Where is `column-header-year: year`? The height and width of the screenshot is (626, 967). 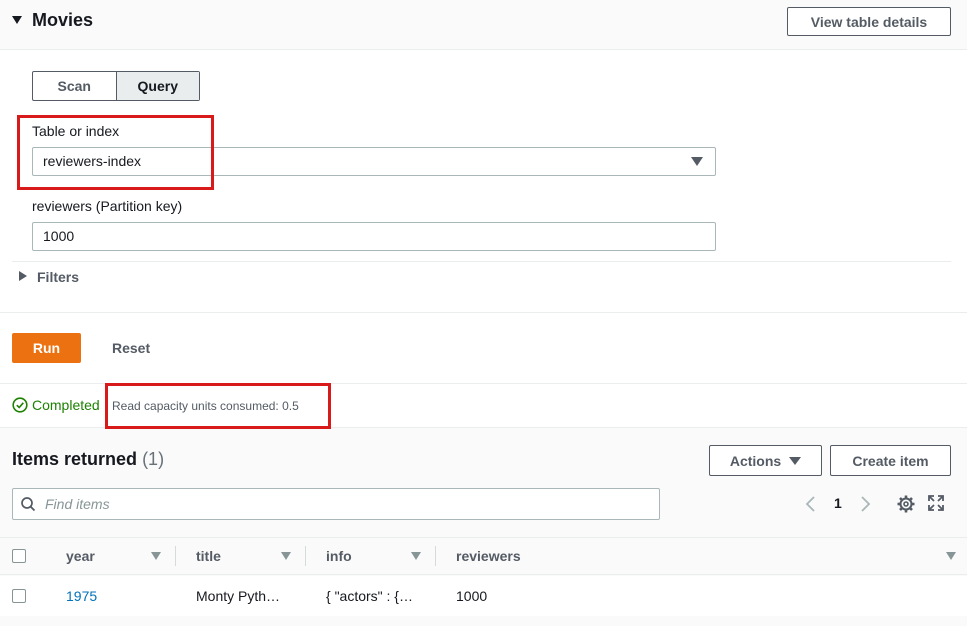
column-header-year: year is located at coordinates (80, 556).